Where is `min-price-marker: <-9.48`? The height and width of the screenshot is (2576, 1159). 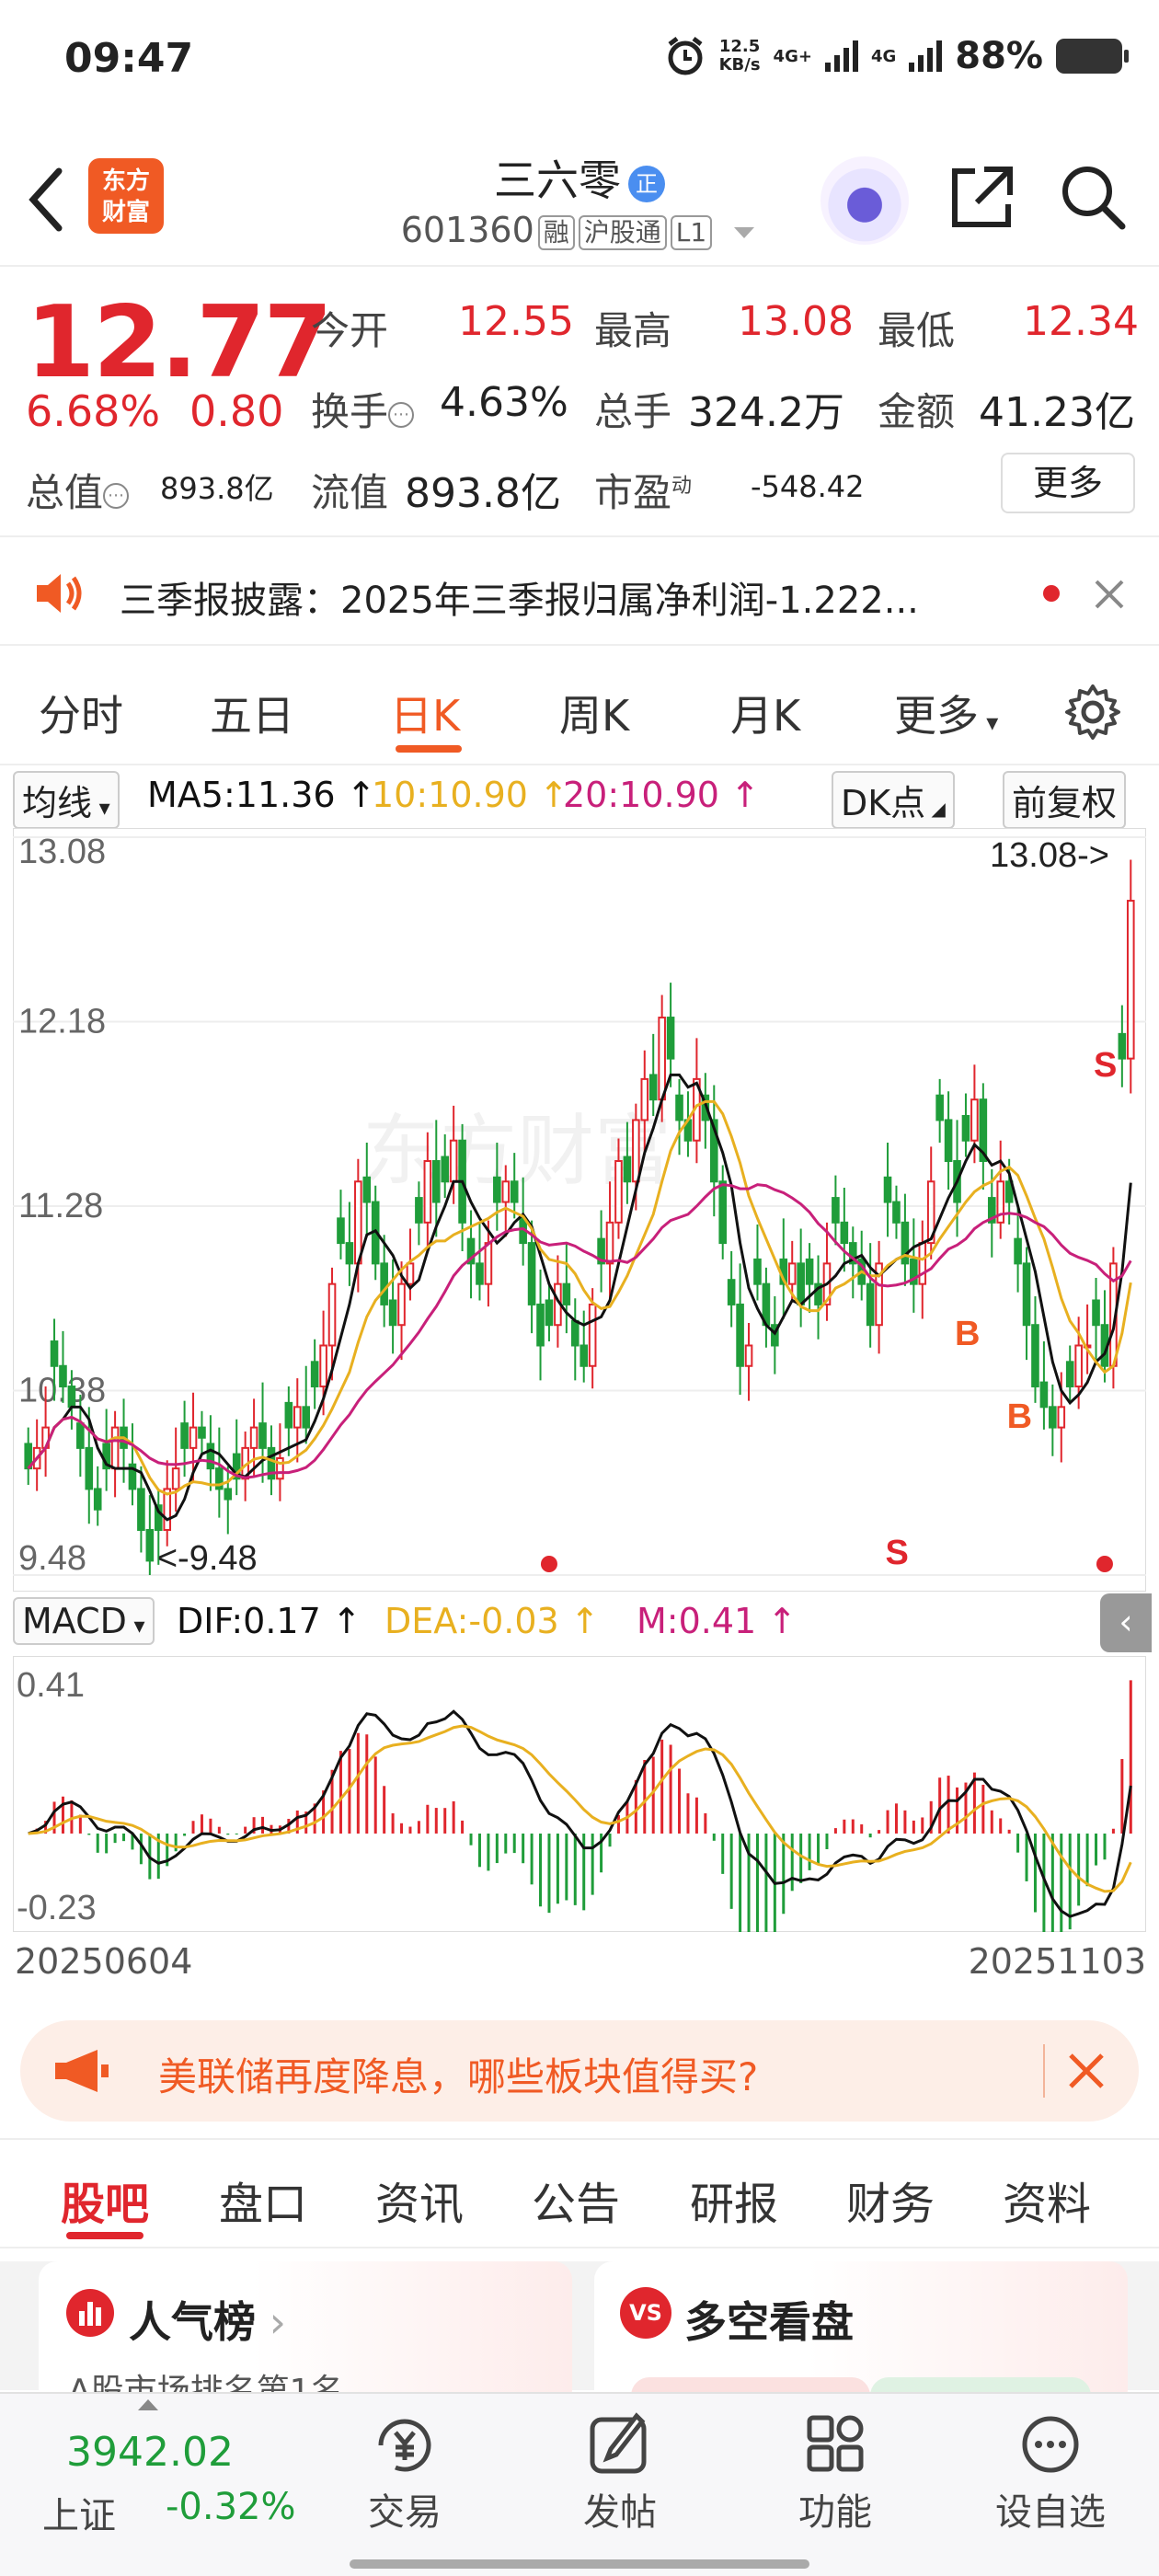
min-price-marker: <-9.48 is located at coordinates (207, 1558).